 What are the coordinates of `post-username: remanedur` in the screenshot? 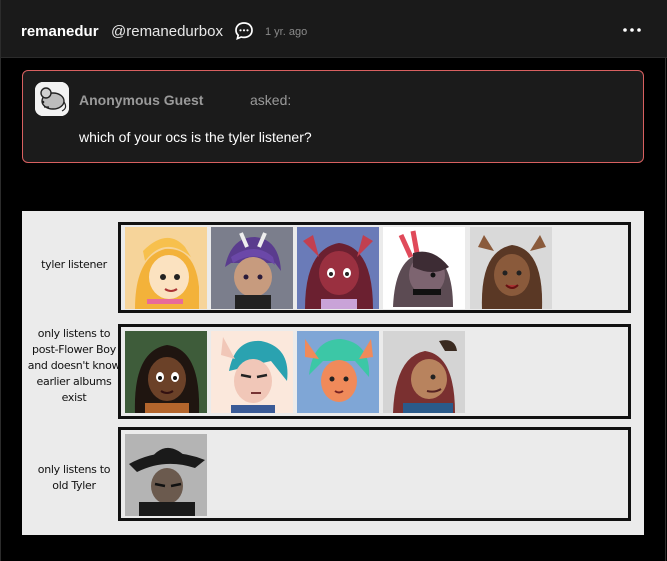 It's located at (60, 31).